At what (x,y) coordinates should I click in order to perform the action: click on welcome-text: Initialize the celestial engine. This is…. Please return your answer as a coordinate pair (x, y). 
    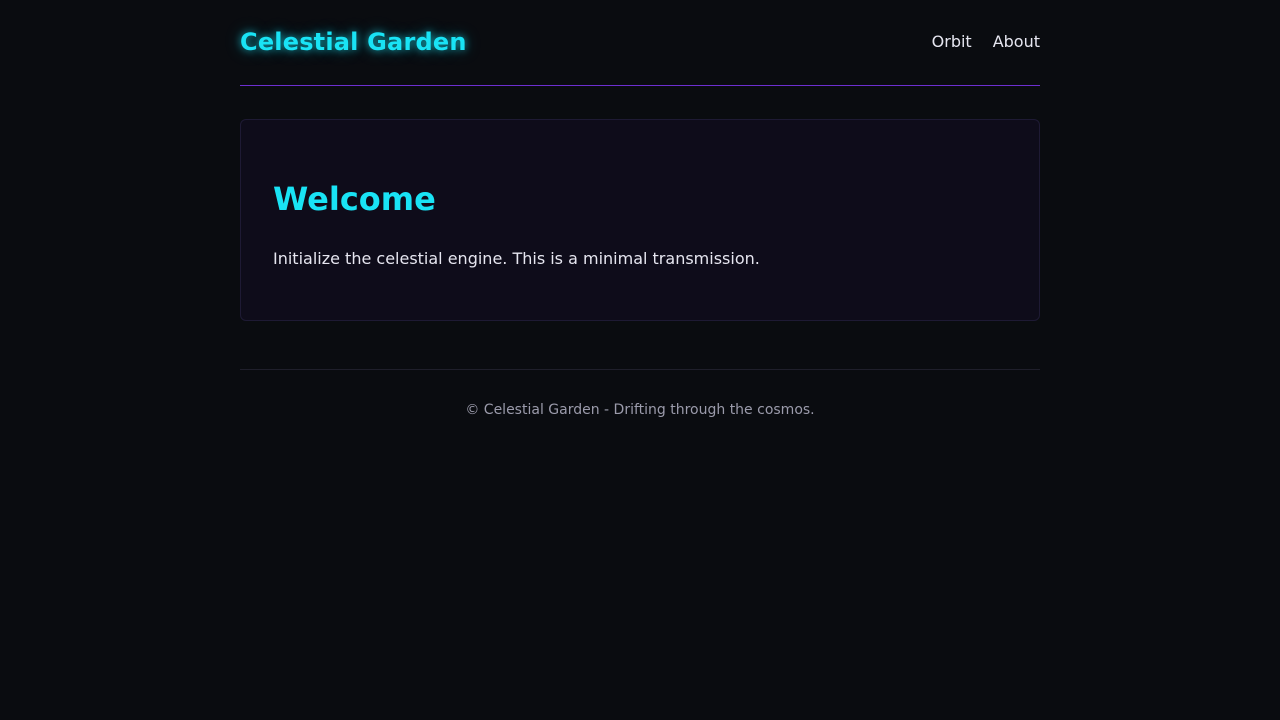
    Looking at the image, I should click on (516, 258).